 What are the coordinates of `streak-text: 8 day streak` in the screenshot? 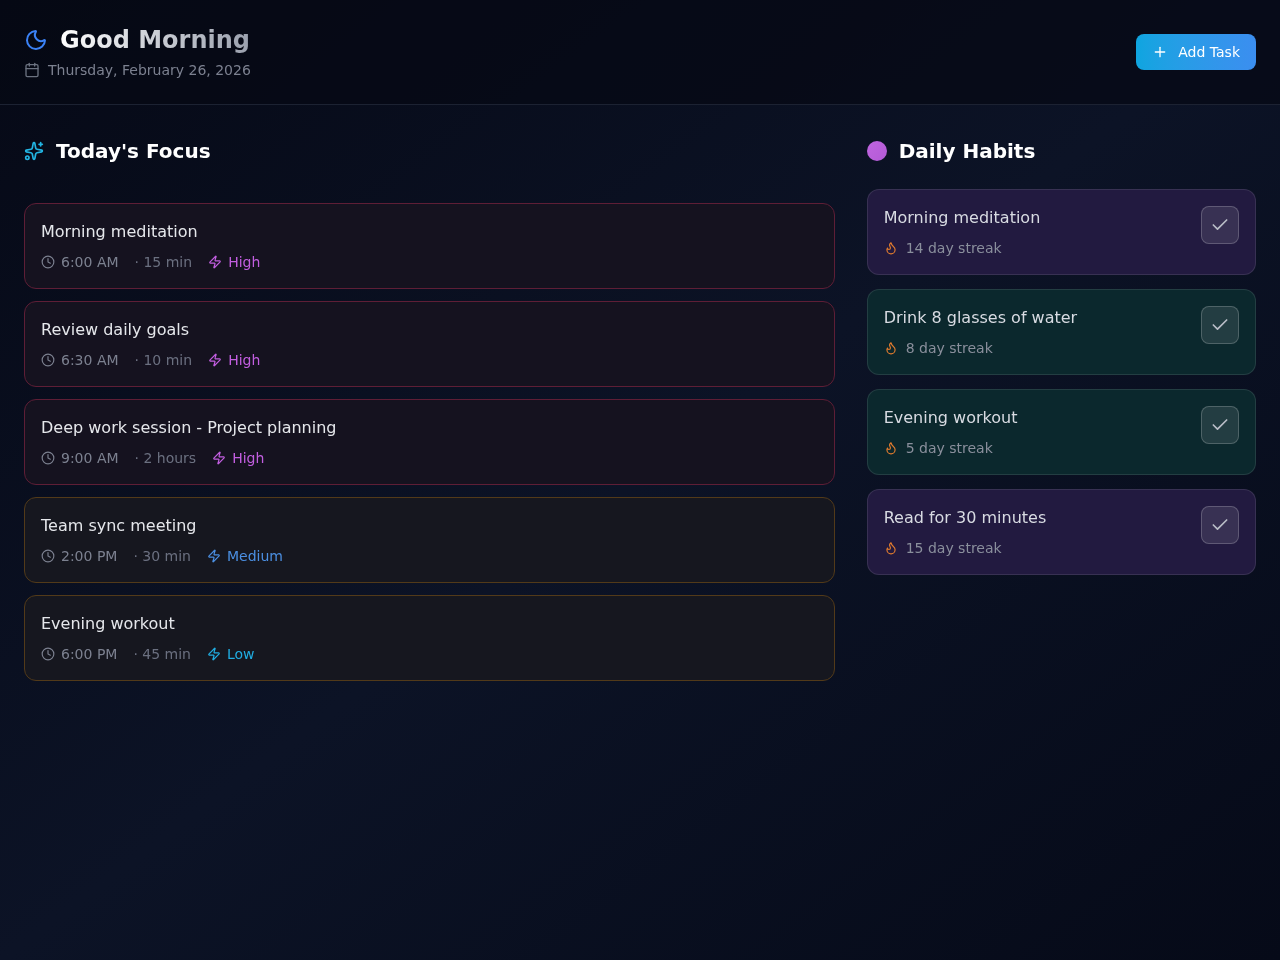 It's located at (949, 348).